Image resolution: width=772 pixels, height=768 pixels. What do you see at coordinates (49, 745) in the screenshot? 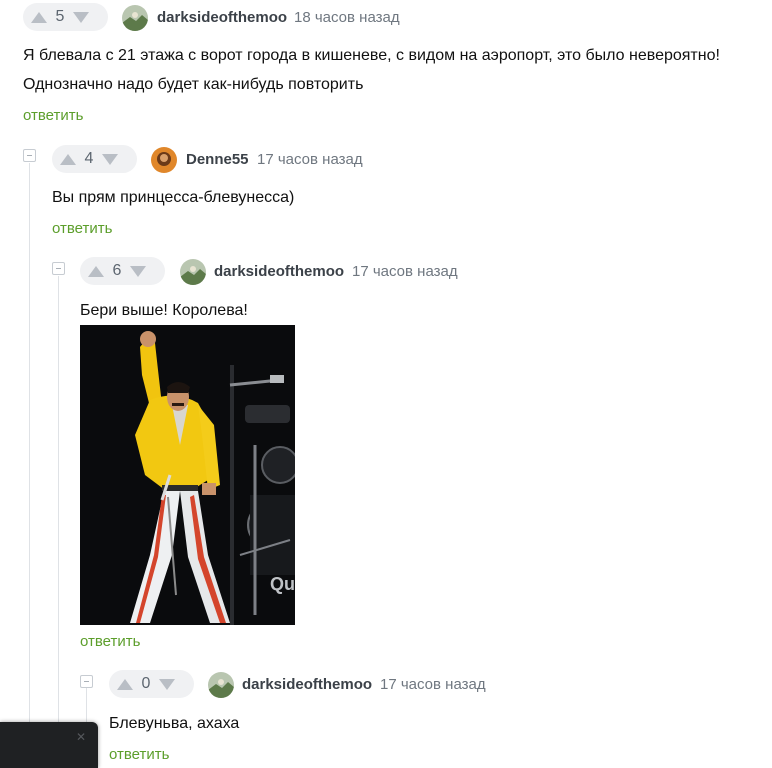
I see `dark-popup: ✕` at bounding box center [49, 745].